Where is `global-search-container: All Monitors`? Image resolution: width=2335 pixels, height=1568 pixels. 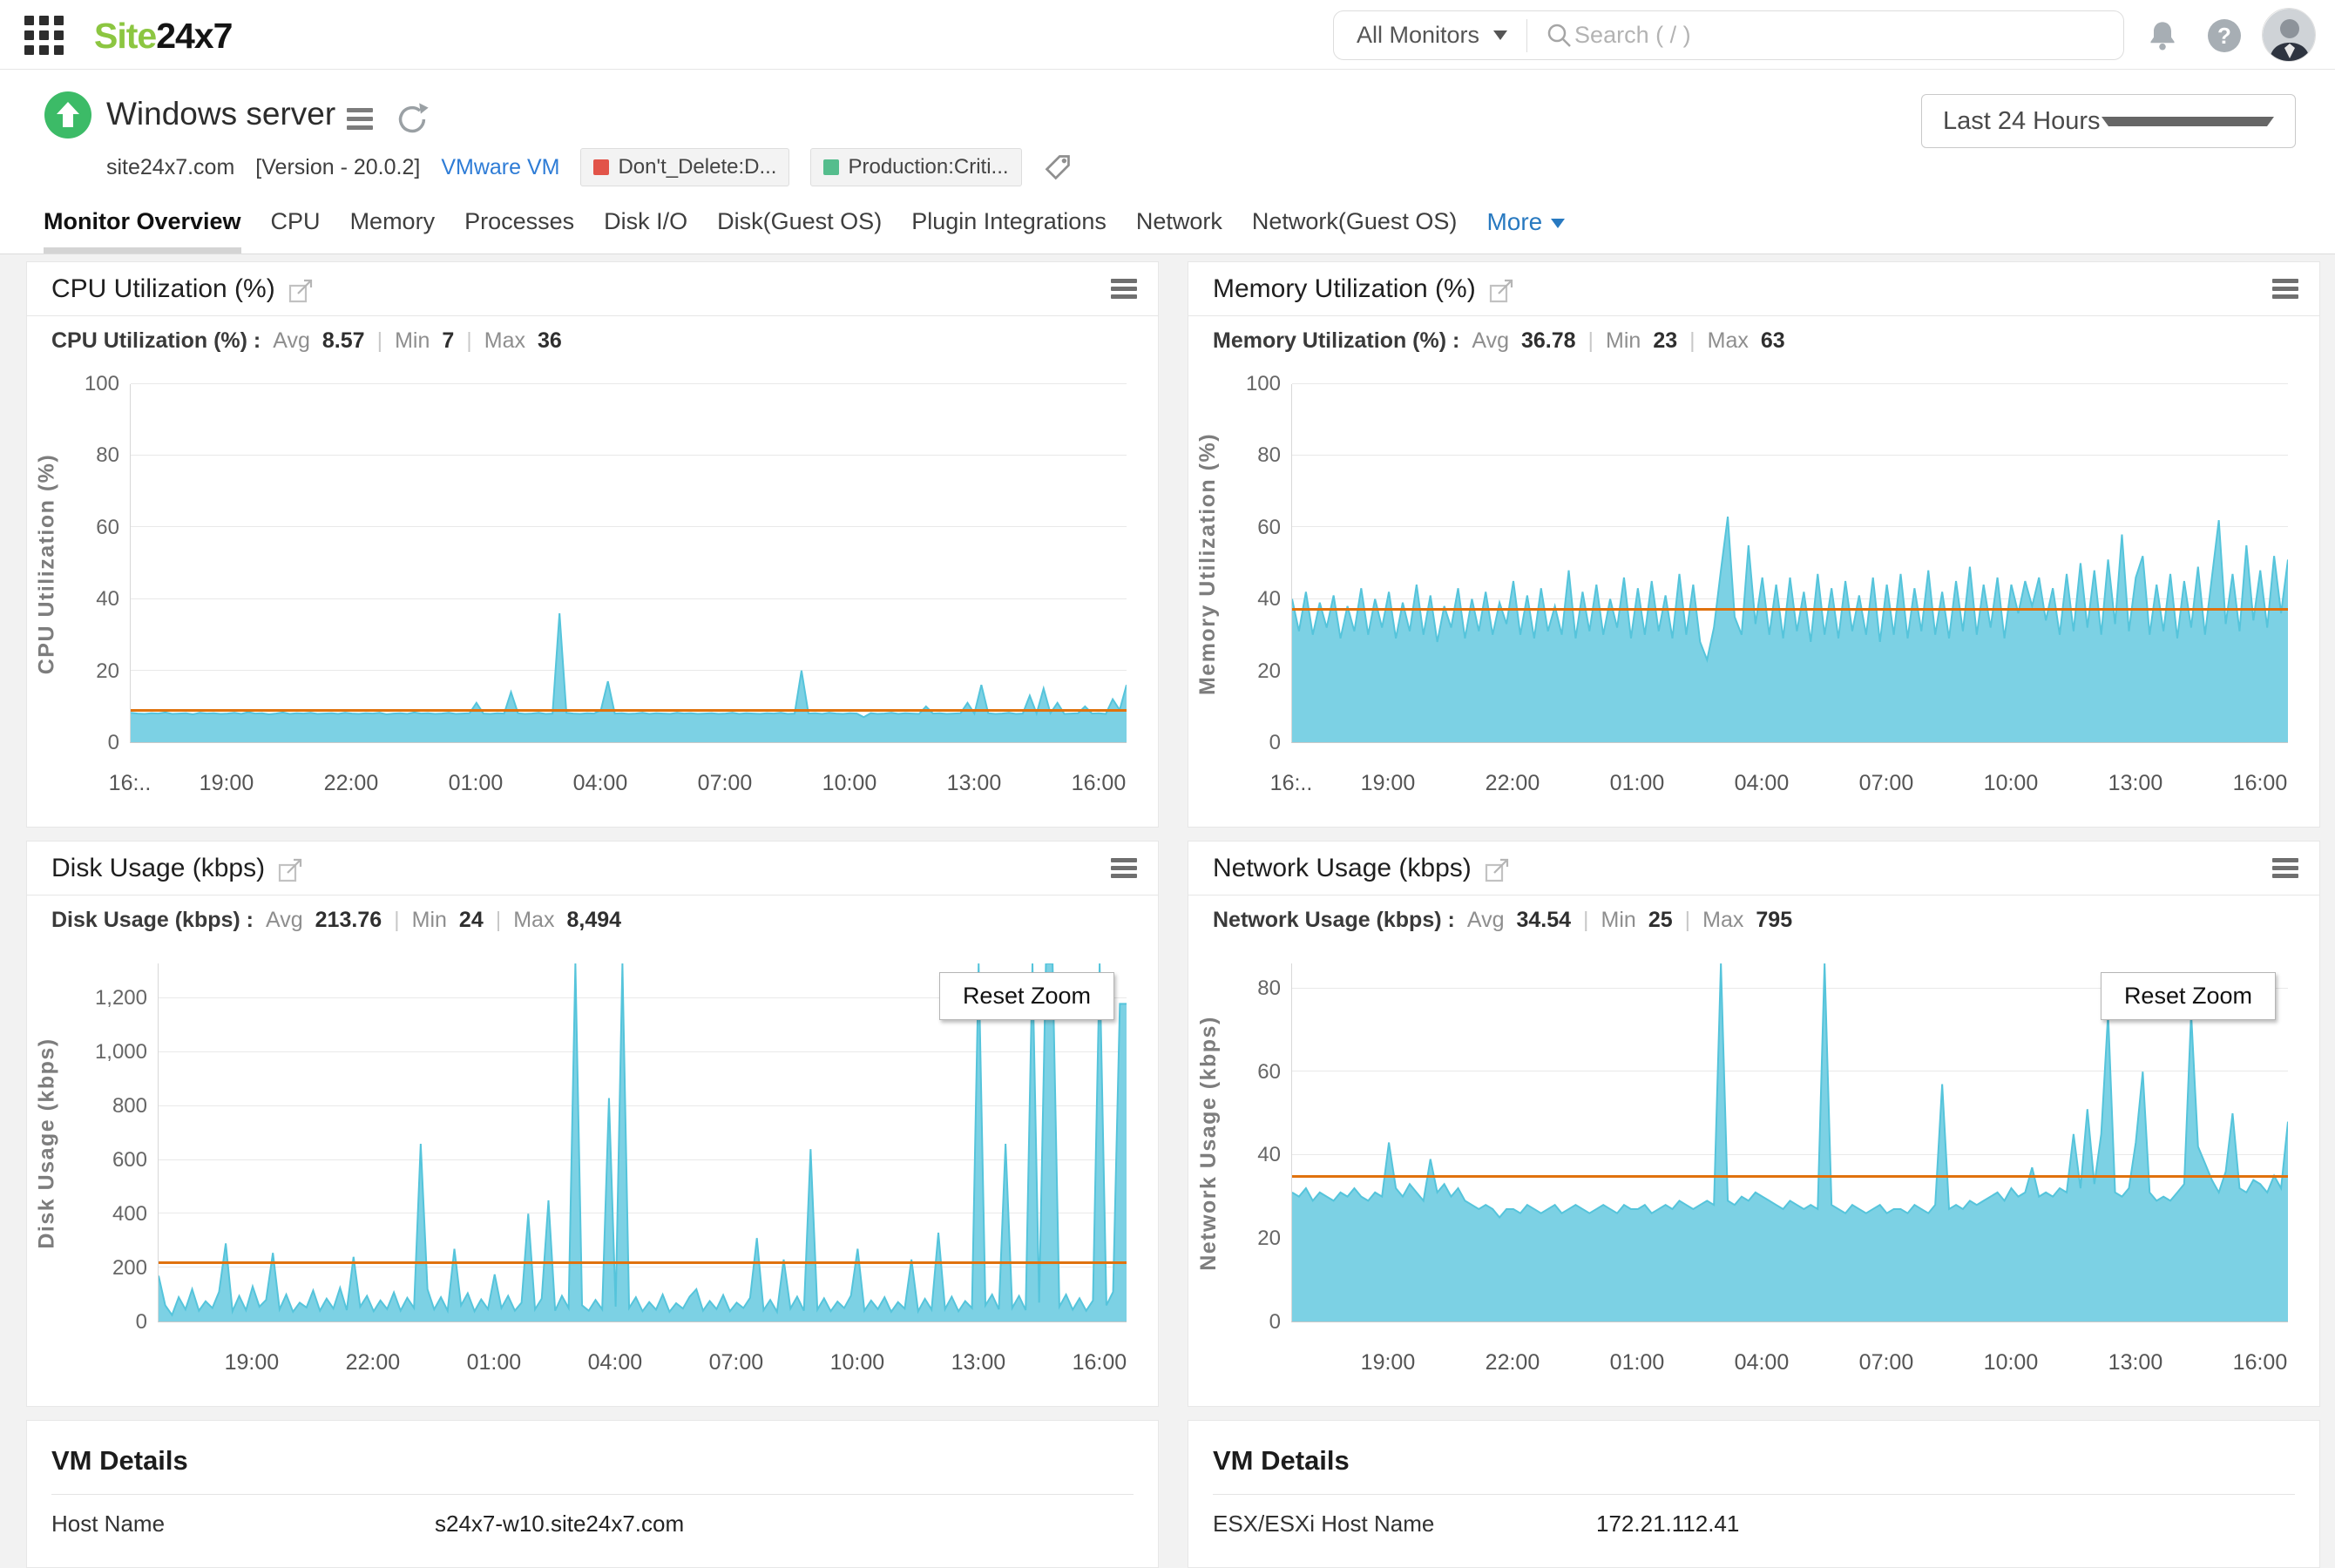 global-search-container: All Monitors is located at coordinates (1728, 35).